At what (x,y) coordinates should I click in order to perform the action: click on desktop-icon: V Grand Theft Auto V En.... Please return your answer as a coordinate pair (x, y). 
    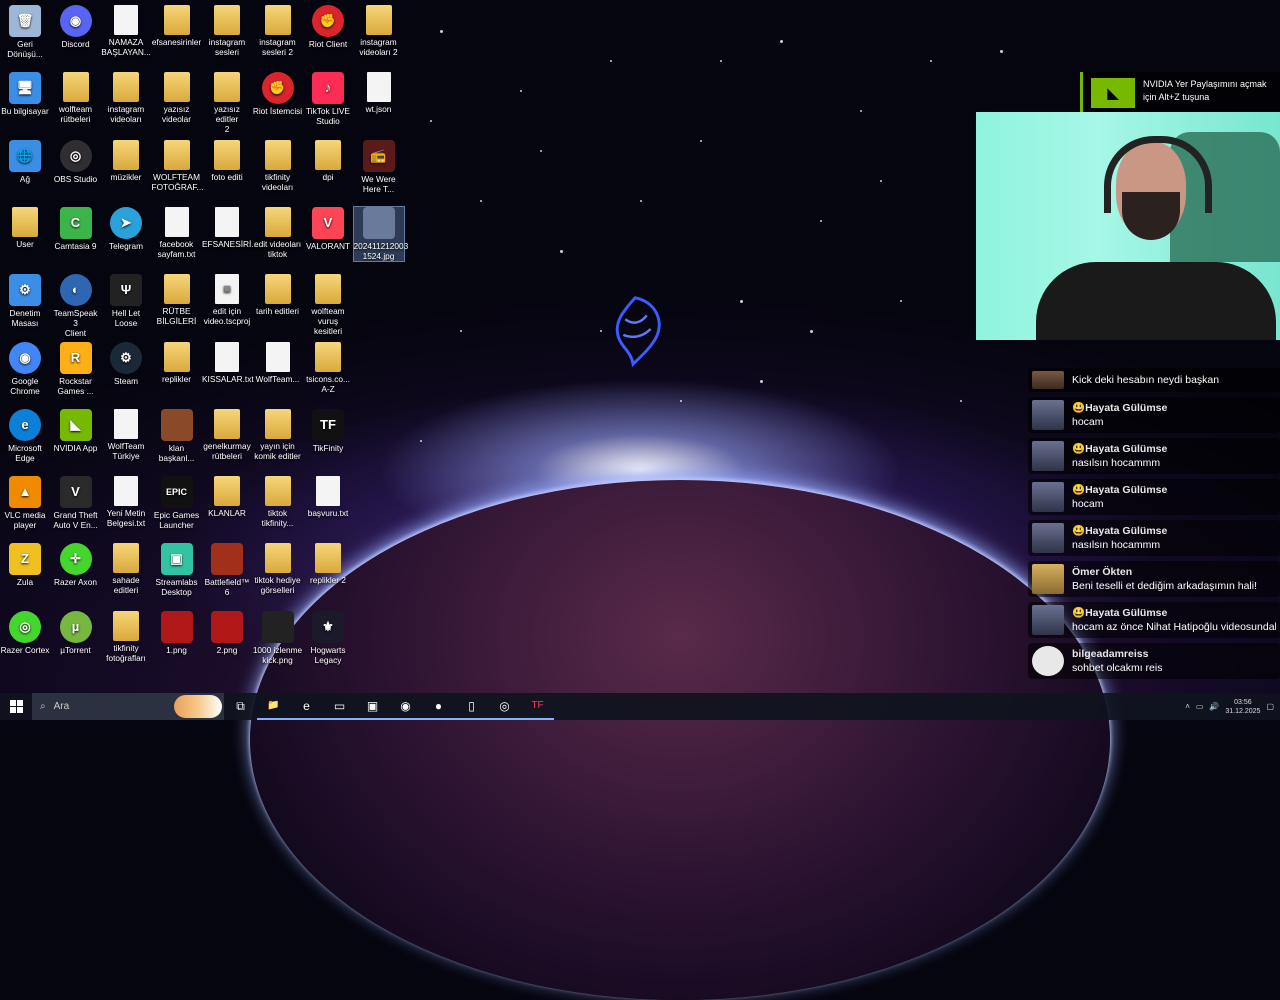
    Looking at the image, I should click on (76, 503).